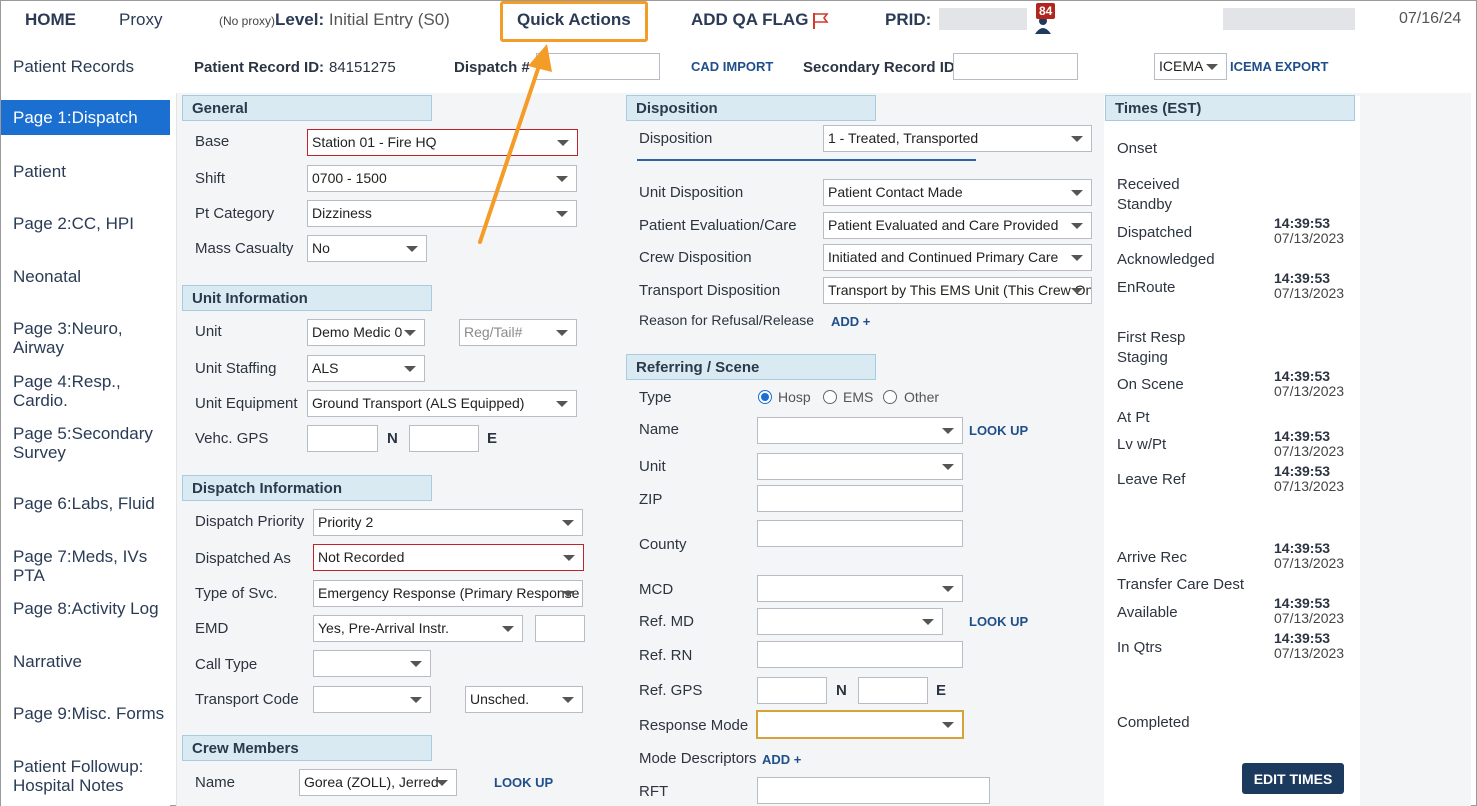 The image size is (1477, 806). What do you see at coordinates (346, 522) in the screenshot?
I see `dispatch-priority-select-value: Priority 2` at bounding box center [346, 522].